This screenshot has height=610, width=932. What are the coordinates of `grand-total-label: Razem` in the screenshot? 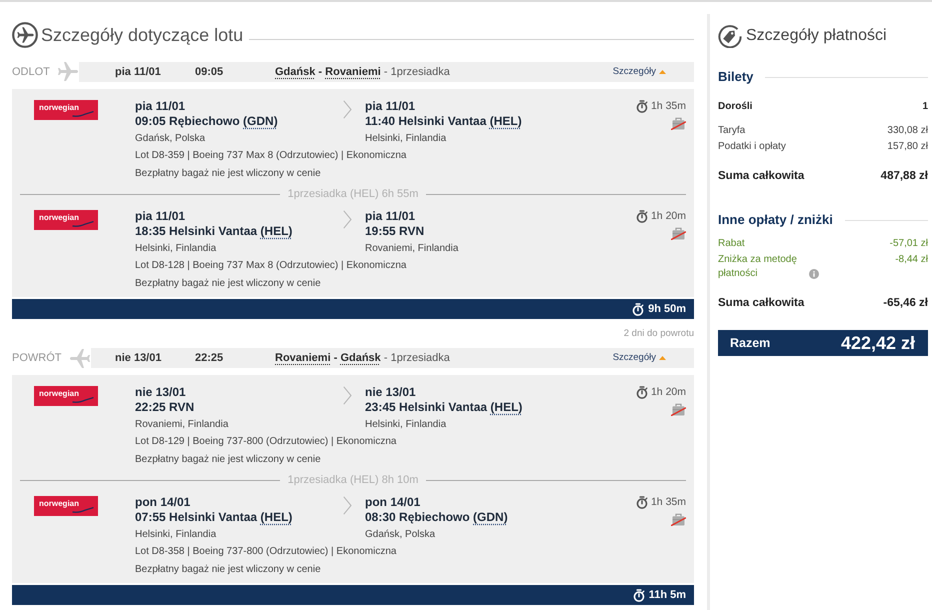 It's located at (750, 343).